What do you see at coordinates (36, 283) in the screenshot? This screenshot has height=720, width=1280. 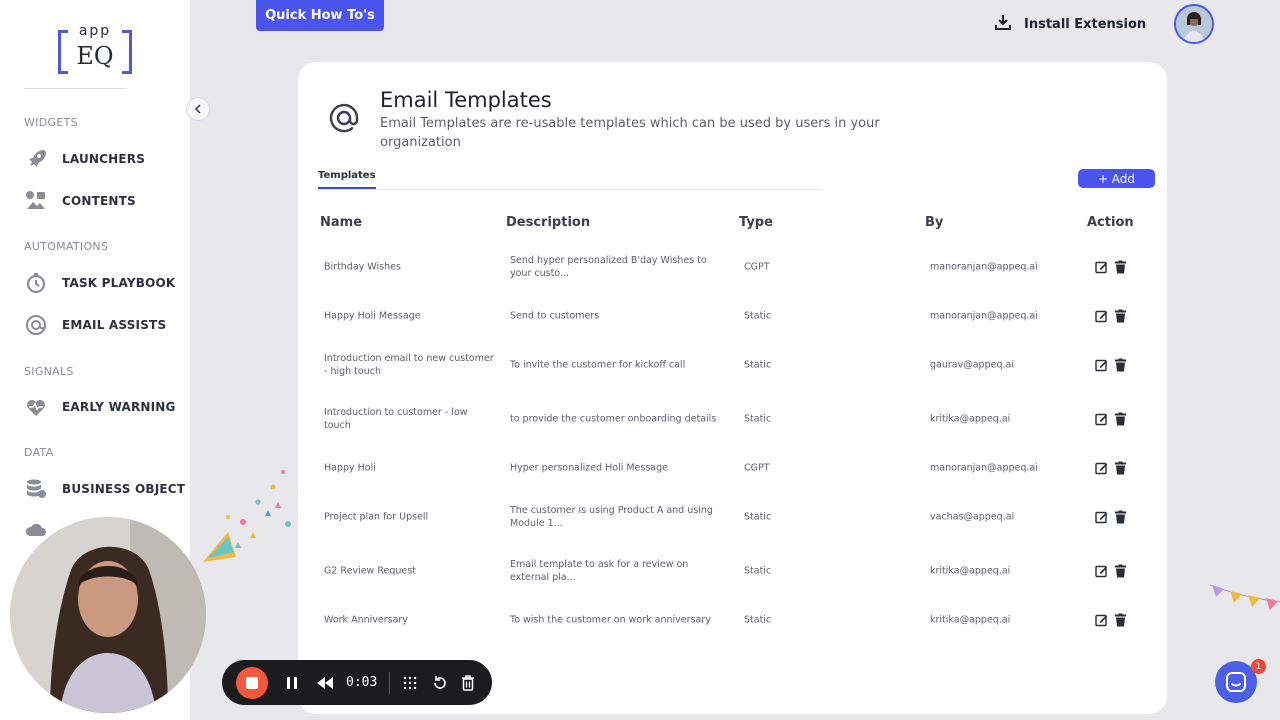 I see `timer-icon` at bounding box center [36, 283].